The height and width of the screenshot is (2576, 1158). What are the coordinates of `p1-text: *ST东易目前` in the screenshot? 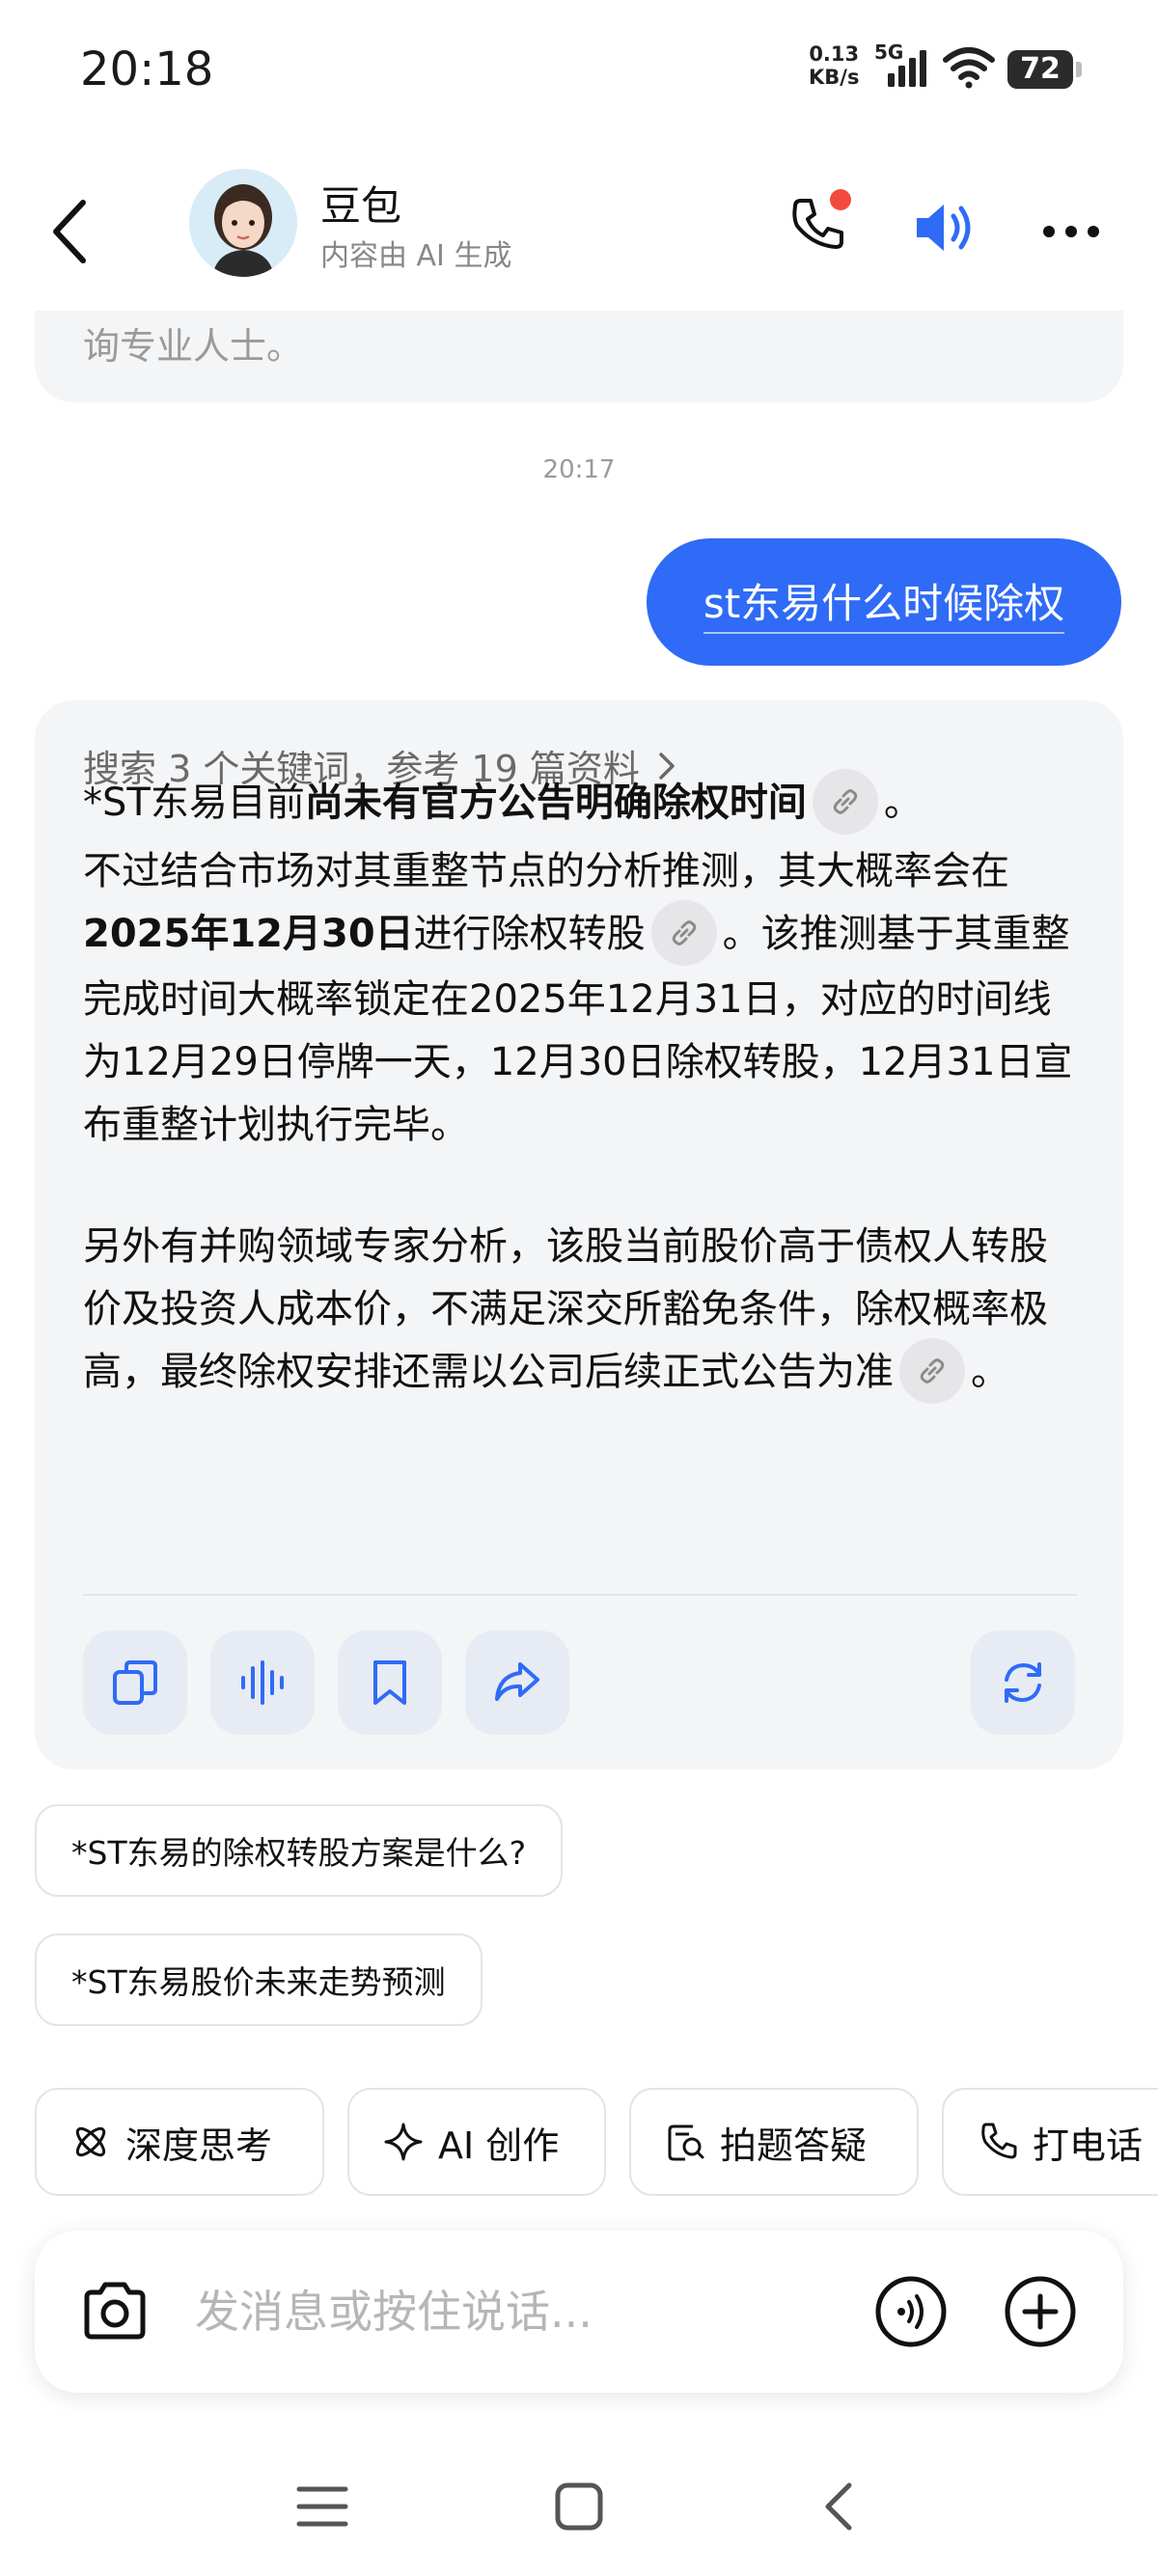 It's located at (194, 803).